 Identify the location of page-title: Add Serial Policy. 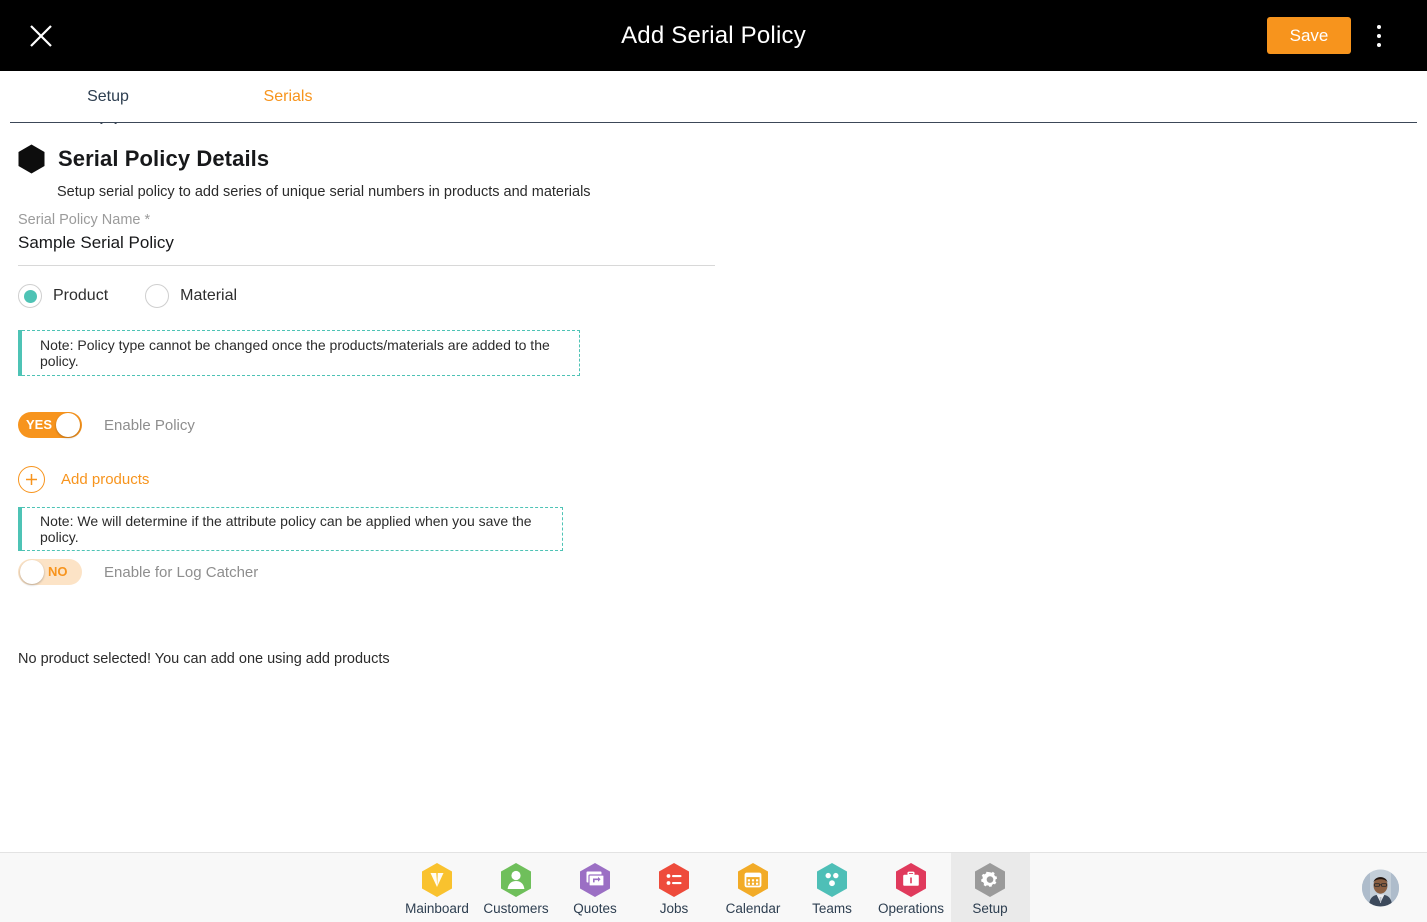
(713, 35).